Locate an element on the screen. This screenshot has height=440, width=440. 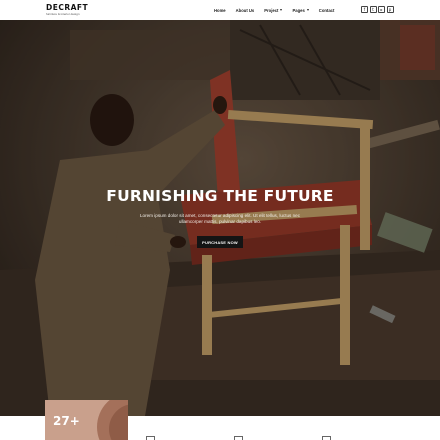
nav-pages: Pages is located at coordinates (300, 10).